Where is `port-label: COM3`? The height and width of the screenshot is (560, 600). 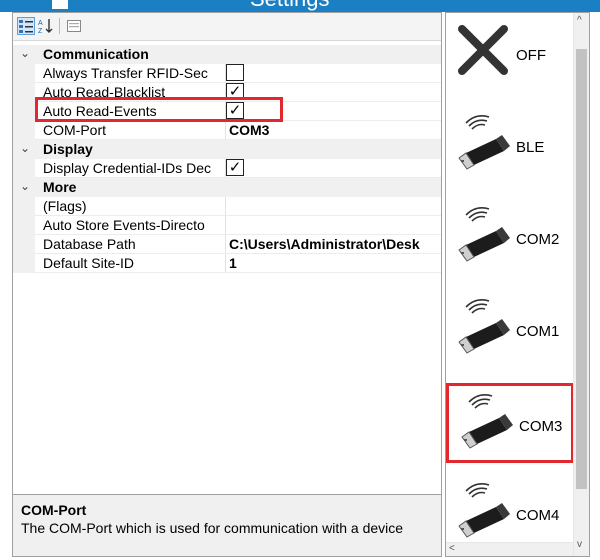
port-label: COM3 is located at coordinates (541, 426).